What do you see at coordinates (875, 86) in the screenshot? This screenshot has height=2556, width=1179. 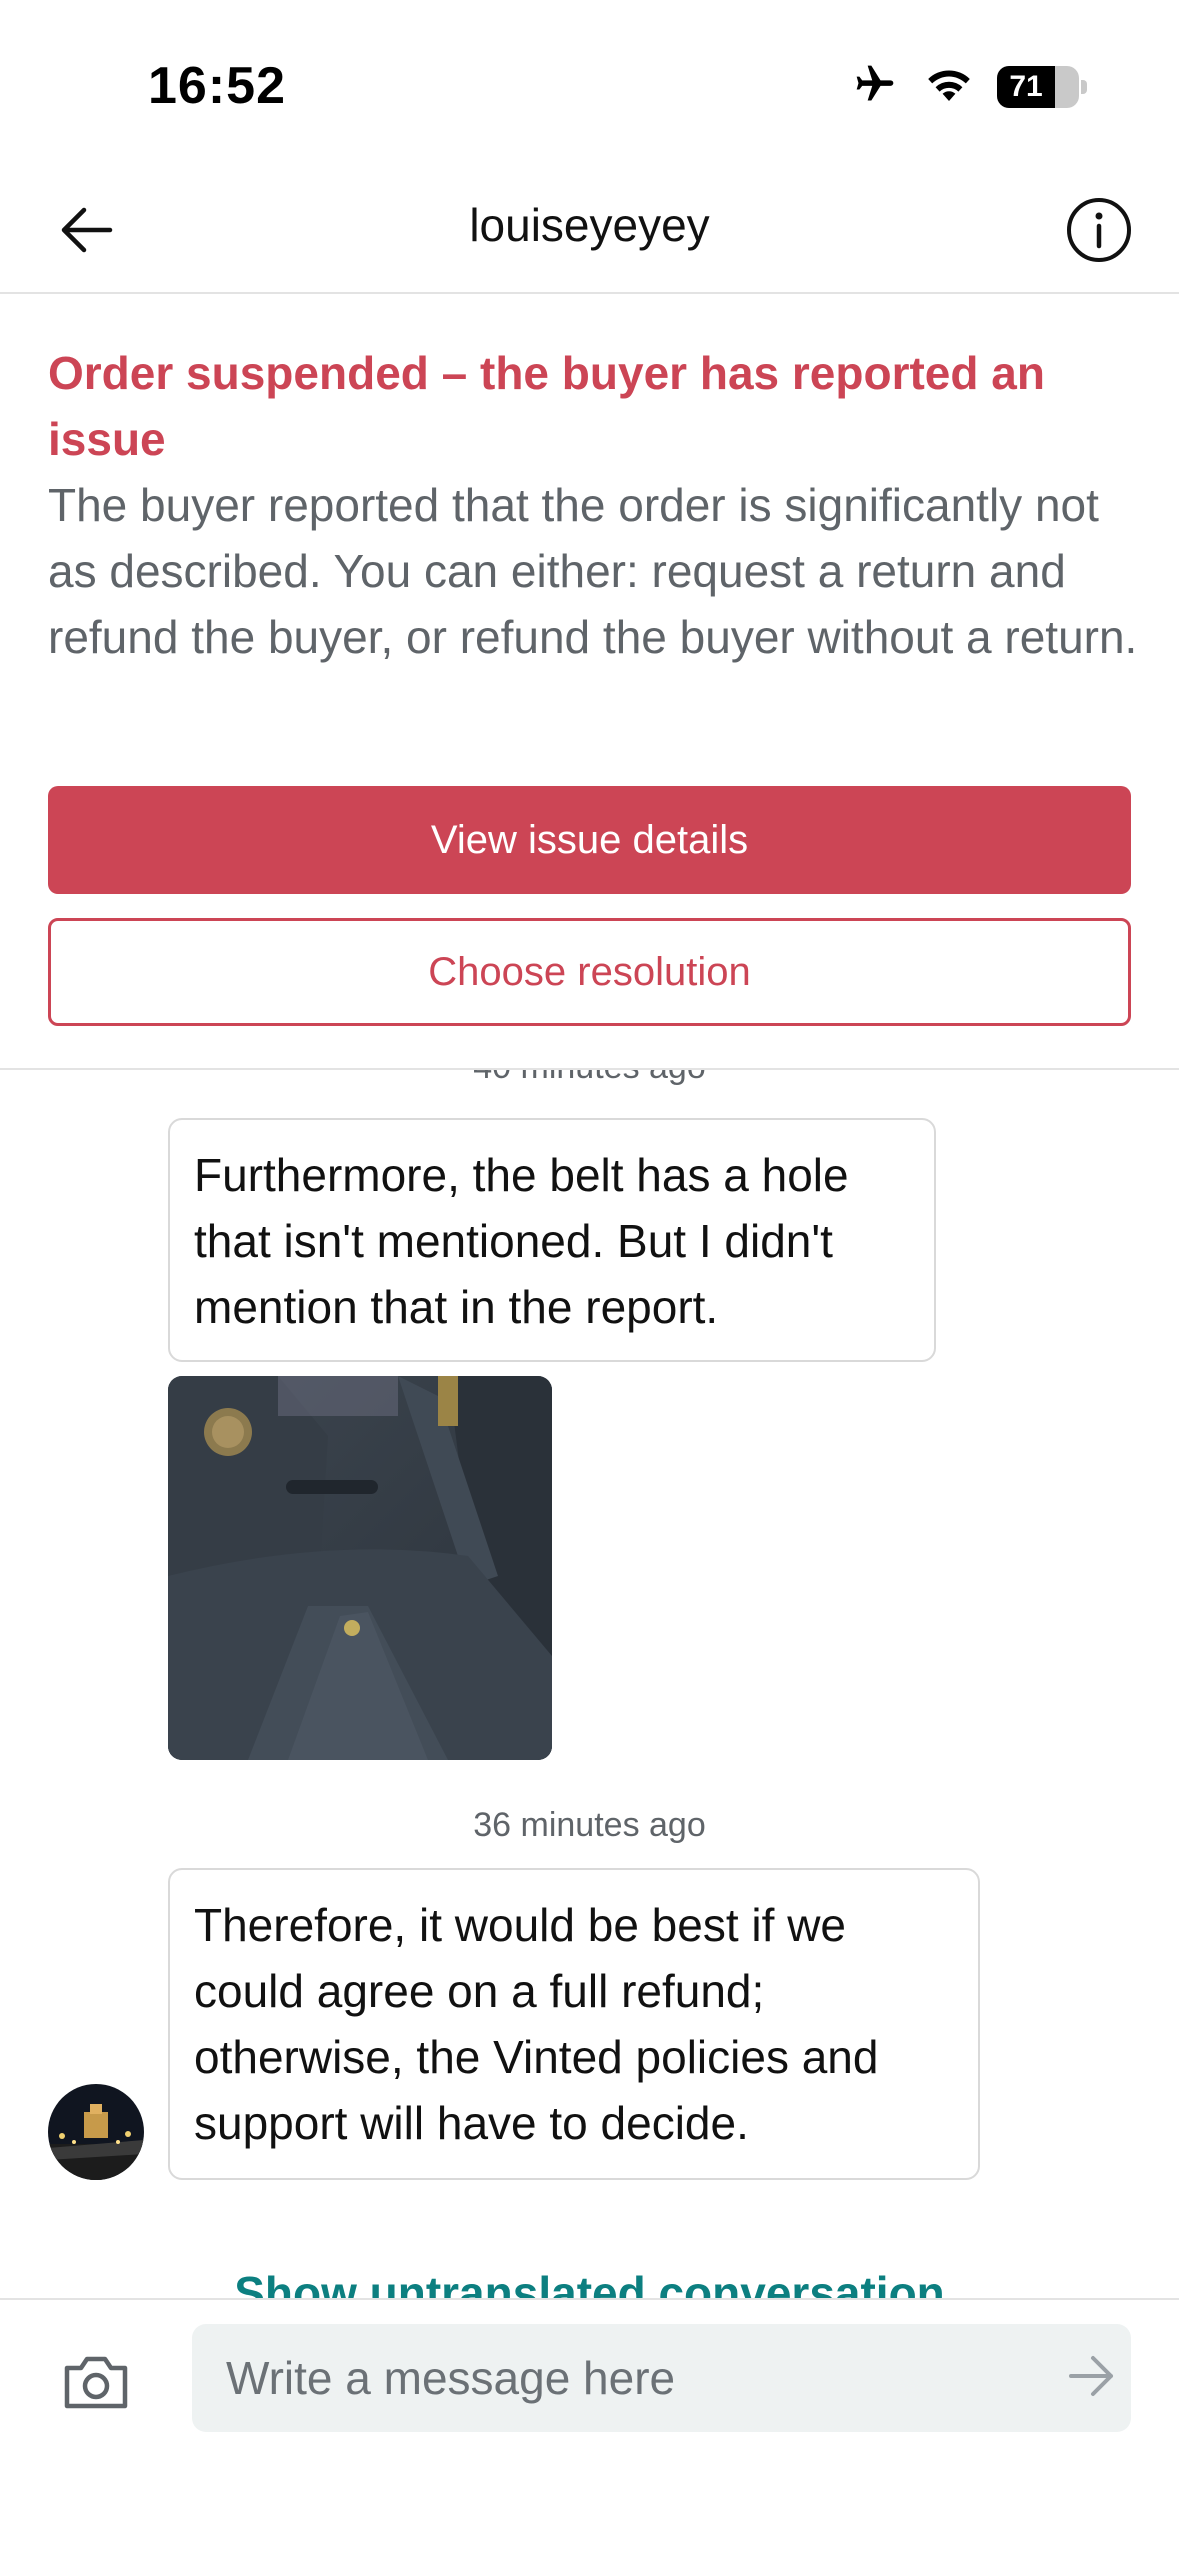 I see `airplane-icon` at bounding box center [875, 86].